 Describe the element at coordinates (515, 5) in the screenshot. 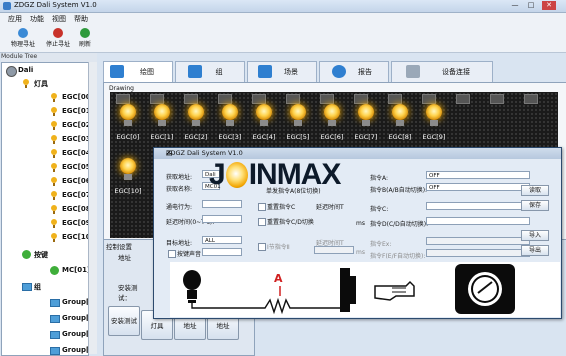

I see `minimize-button: —` at that location.